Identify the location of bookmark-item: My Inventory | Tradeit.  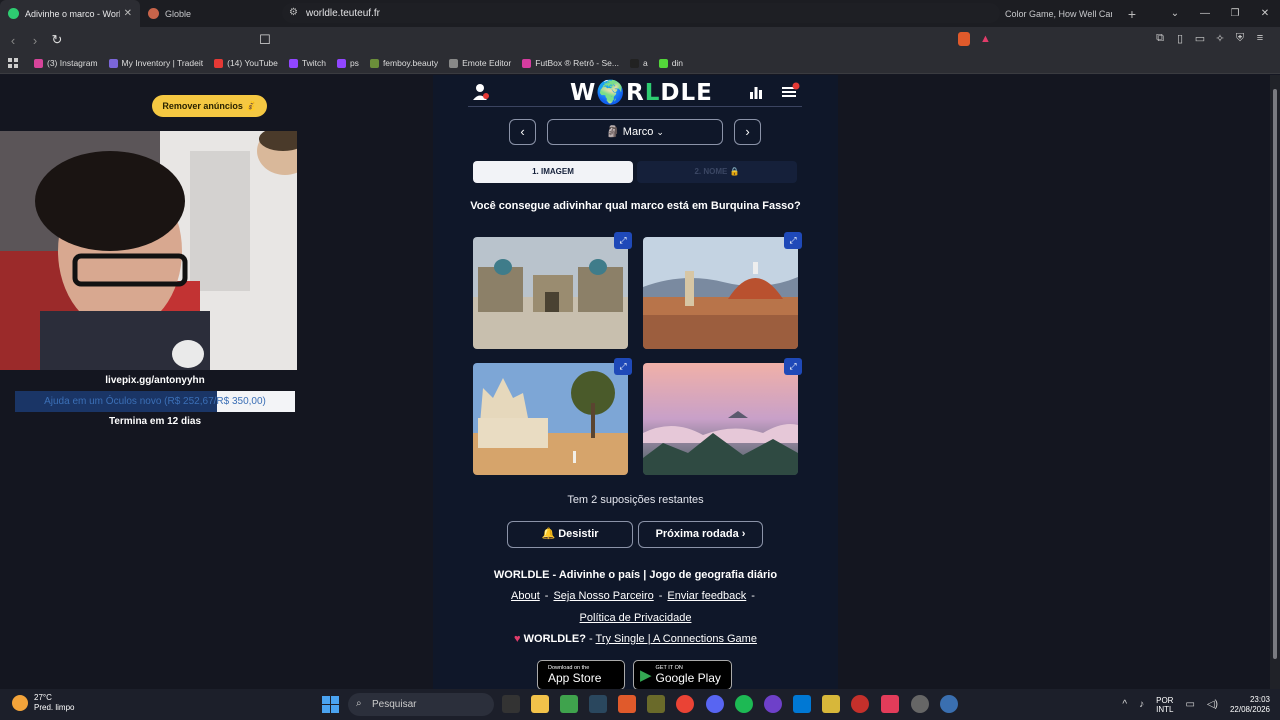
(155, 63).